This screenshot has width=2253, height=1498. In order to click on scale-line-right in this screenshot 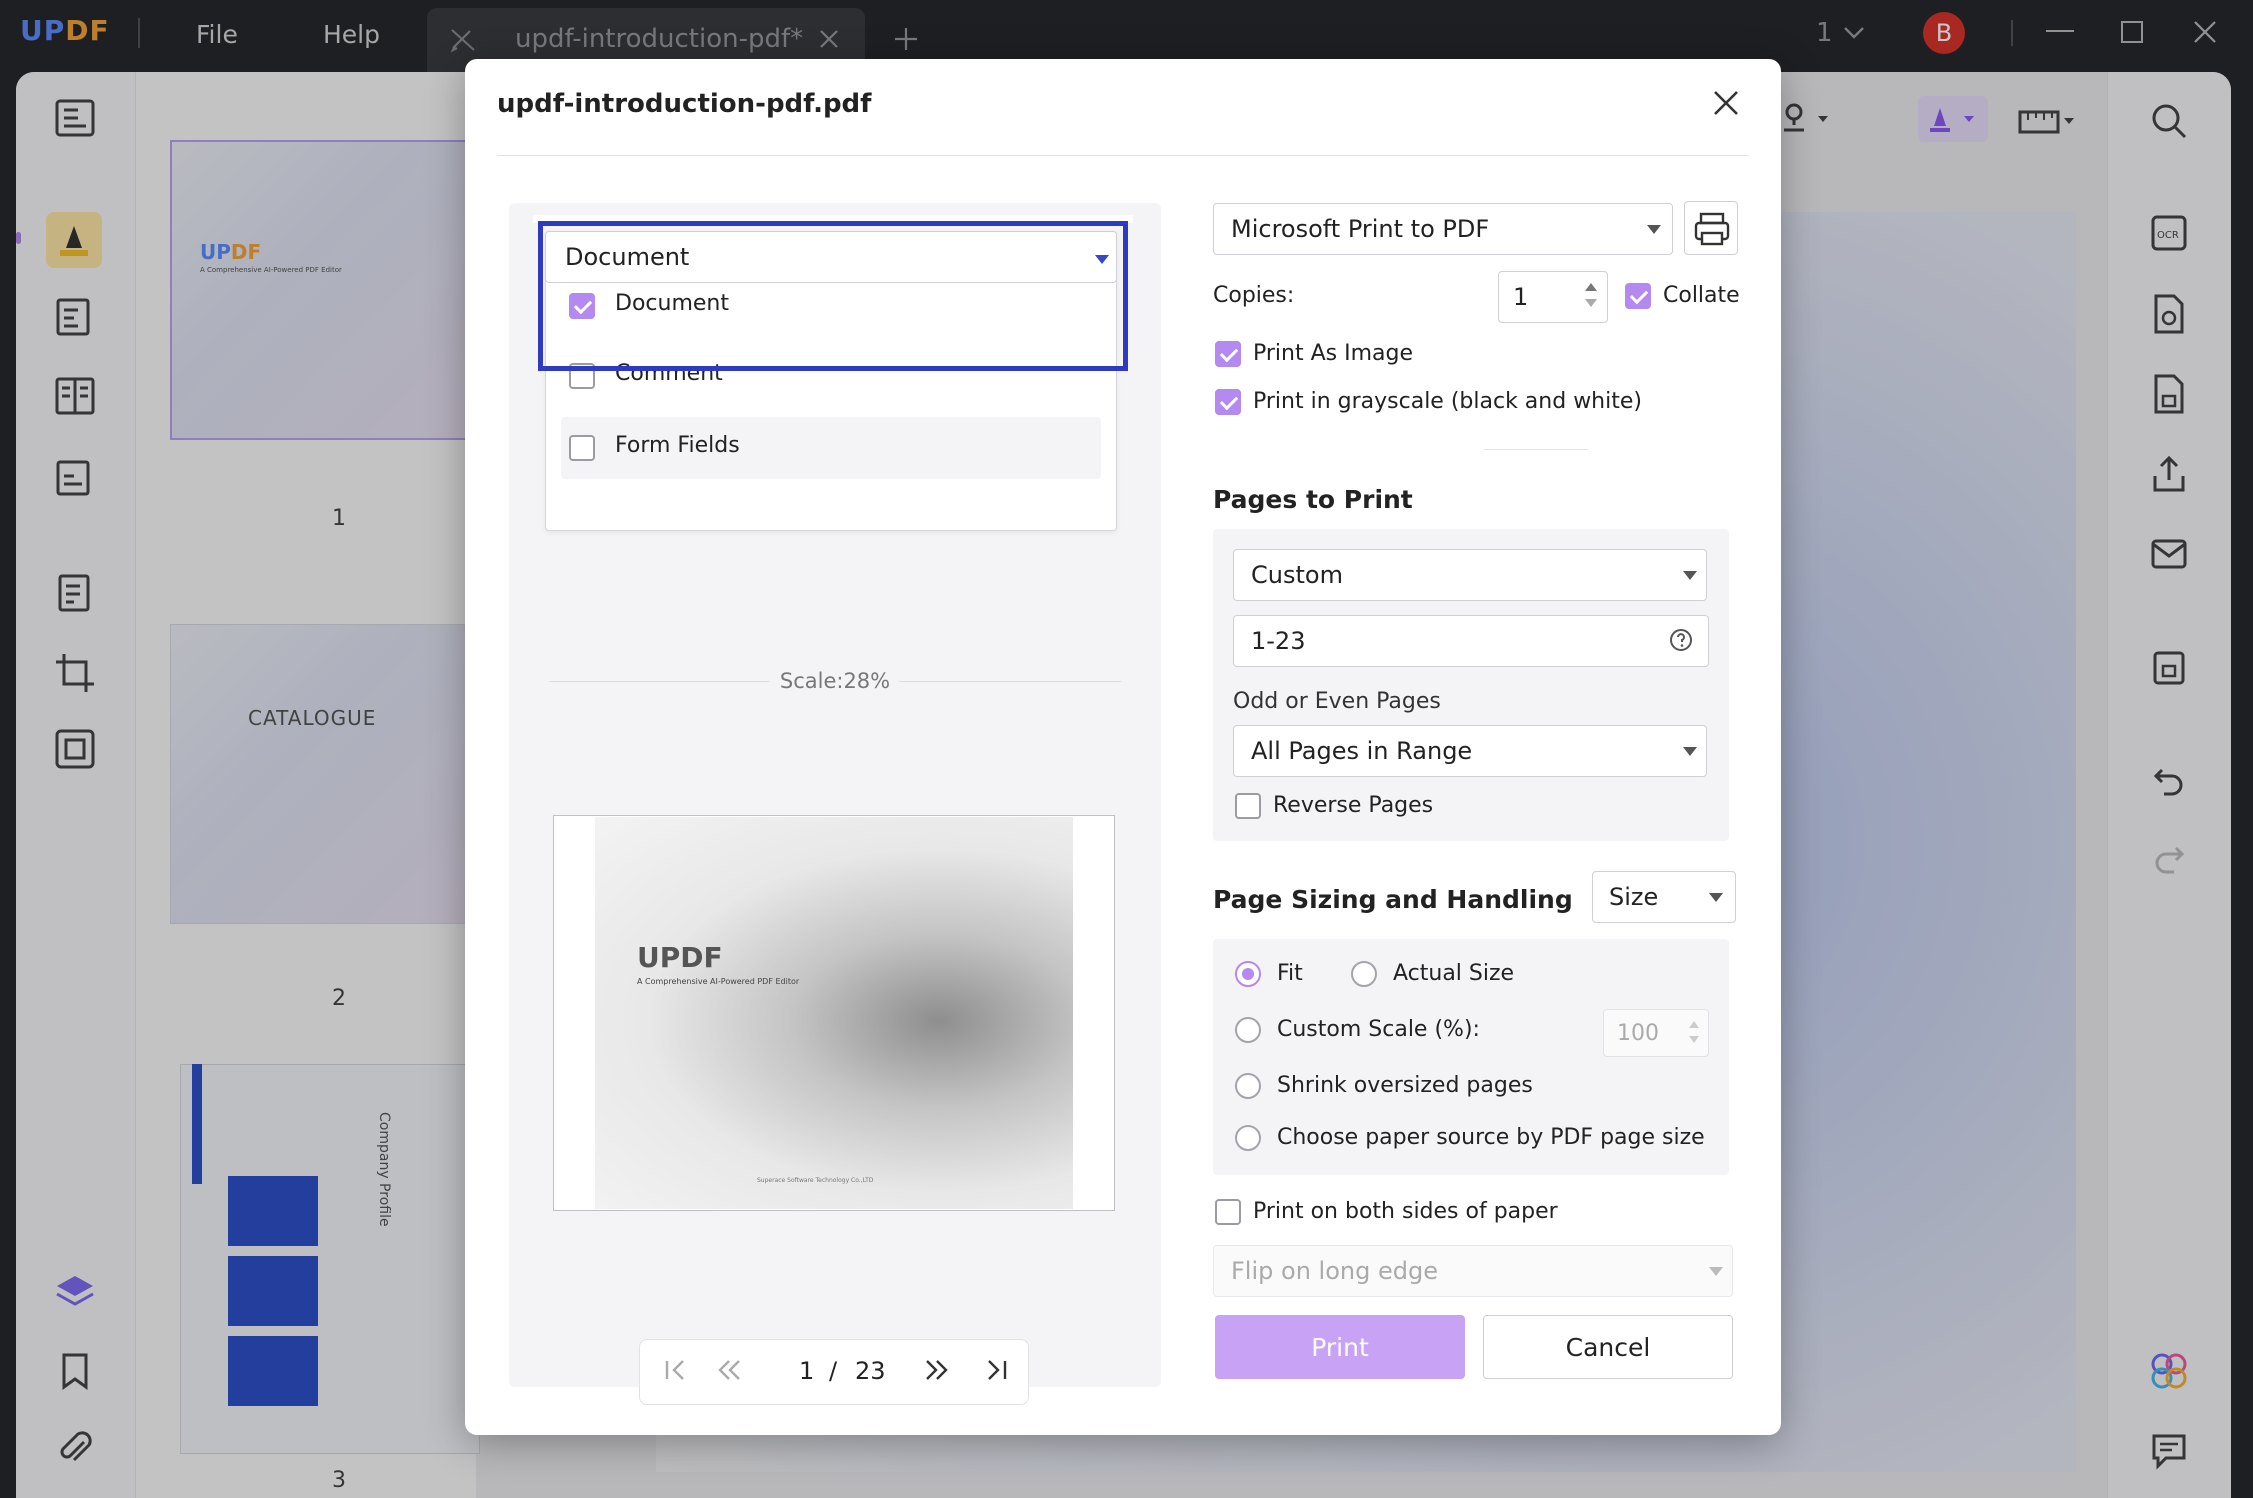, I will do `click(1010, 681)`.